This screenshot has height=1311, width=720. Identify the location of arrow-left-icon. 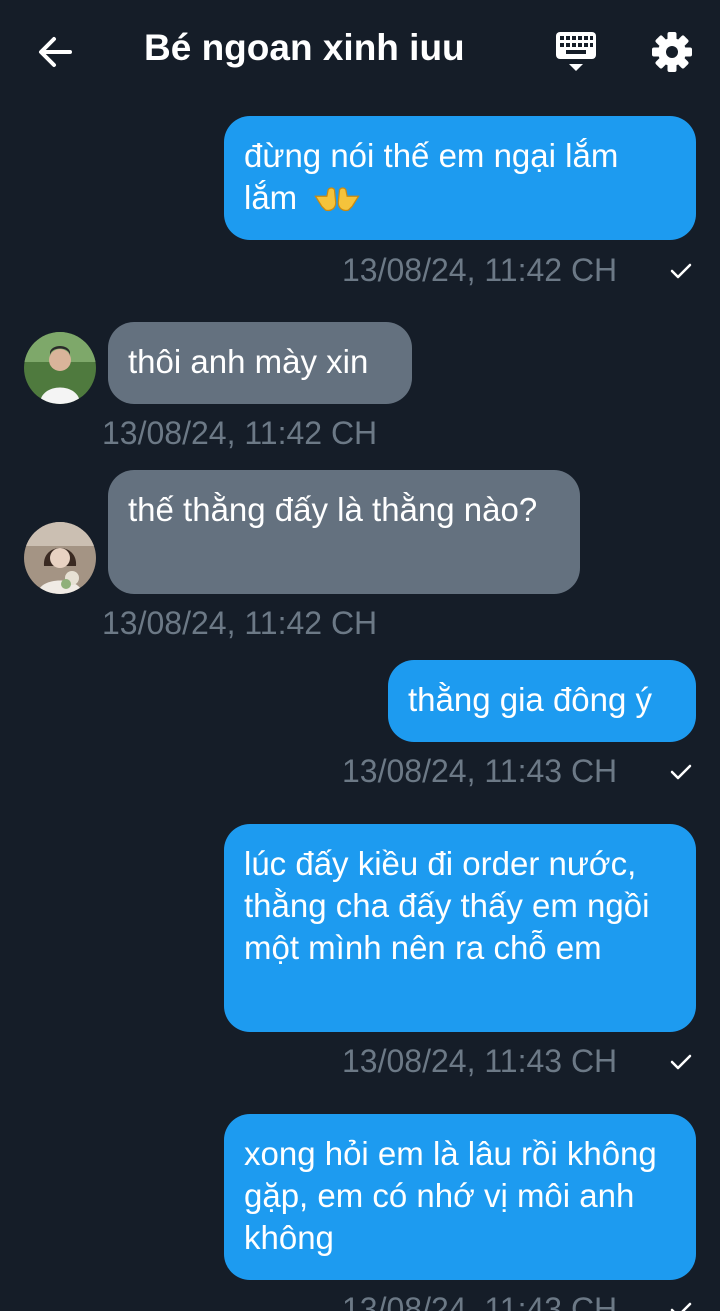
(55, 52).